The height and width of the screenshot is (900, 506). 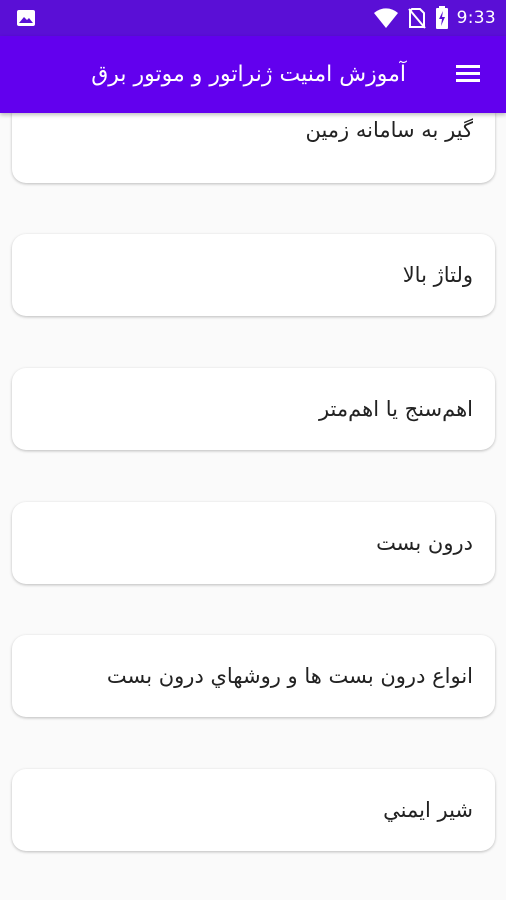 What do you see at coordinates (416, 18) in the screenshot?
I see `no-sim-icon` at bounding box center [416, 18].